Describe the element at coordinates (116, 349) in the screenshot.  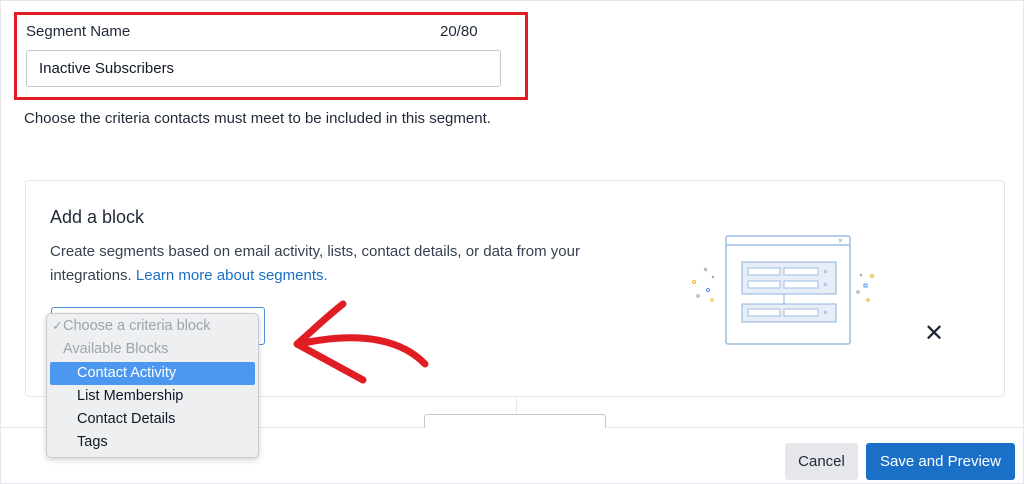
I see `dropdown-group-label: Available Blocks` at that location.